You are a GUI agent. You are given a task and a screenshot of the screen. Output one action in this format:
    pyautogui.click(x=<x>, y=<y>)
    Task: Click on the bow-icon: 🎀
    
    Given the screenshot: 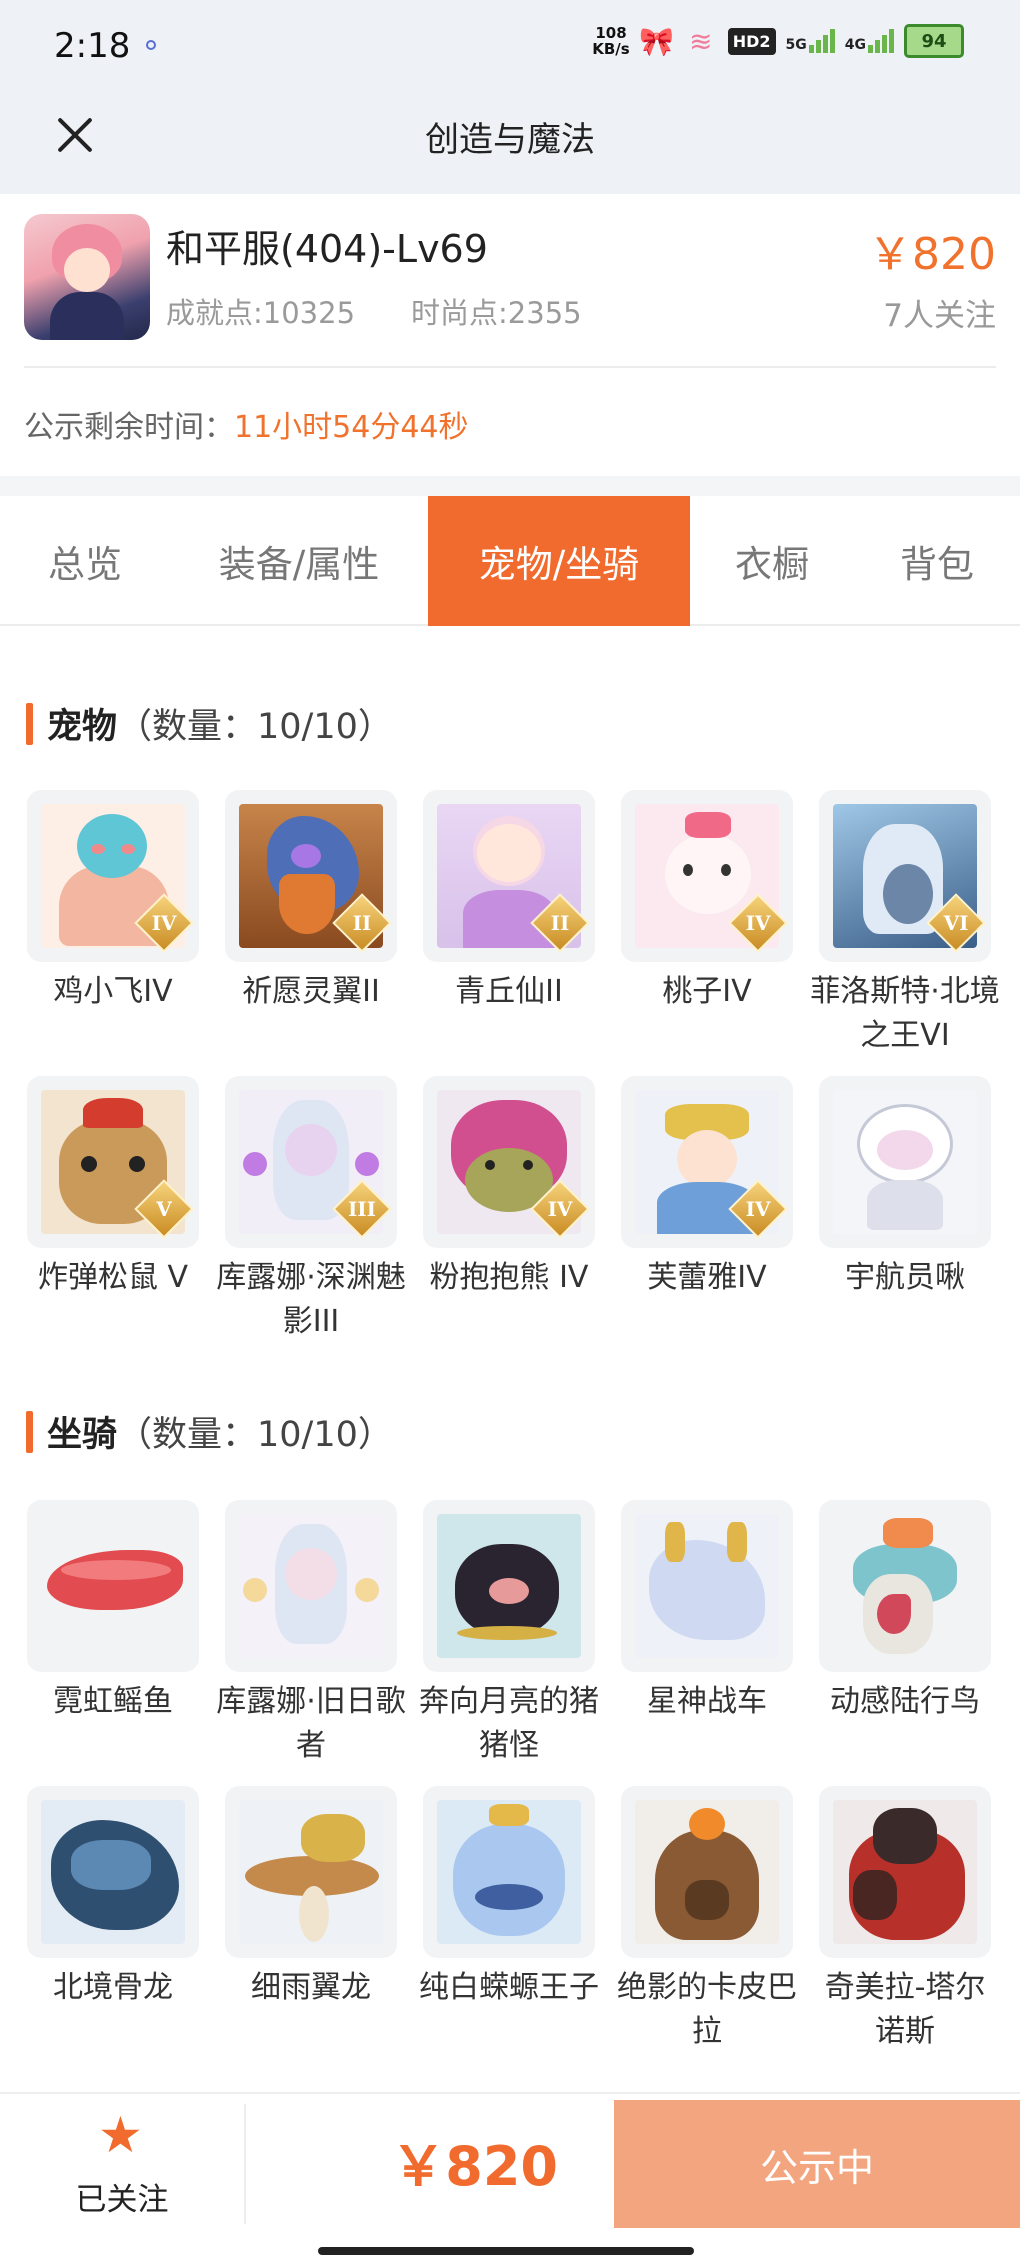 What is the action you would take?
    pyautogui.click(x=657, y=41)
    